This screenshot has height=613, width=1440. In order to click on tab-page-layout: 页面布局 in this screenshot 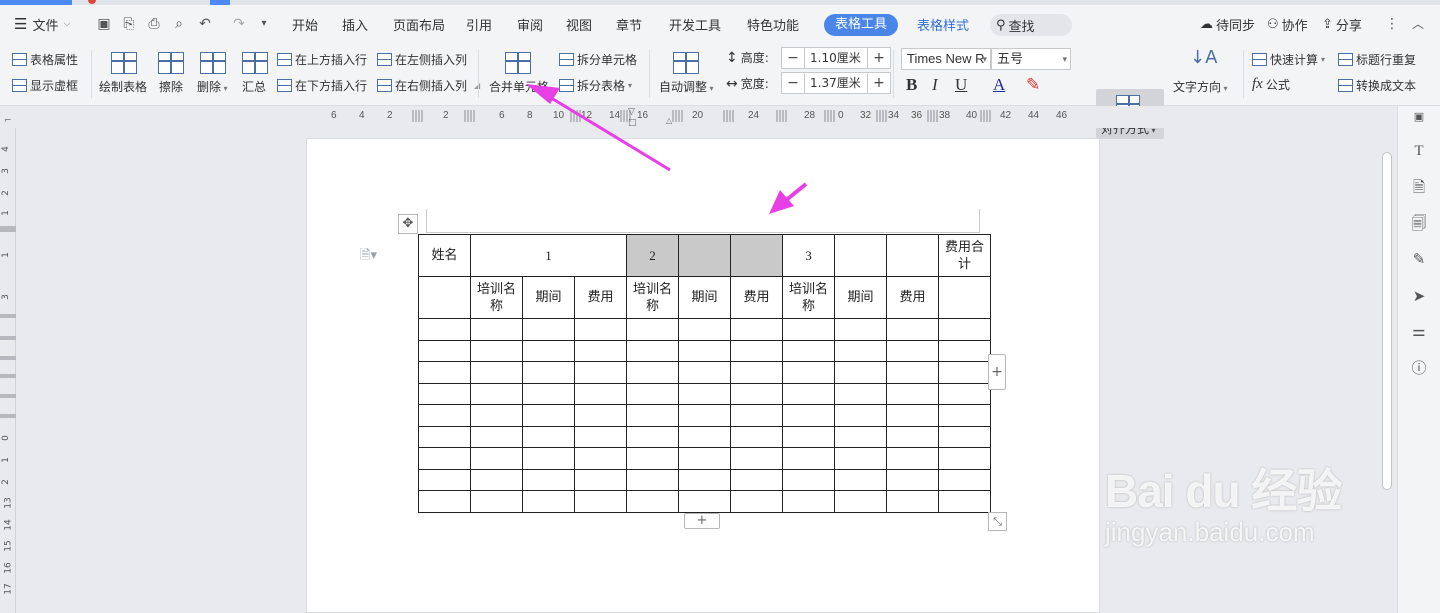, I will do `click(419, 24)`.